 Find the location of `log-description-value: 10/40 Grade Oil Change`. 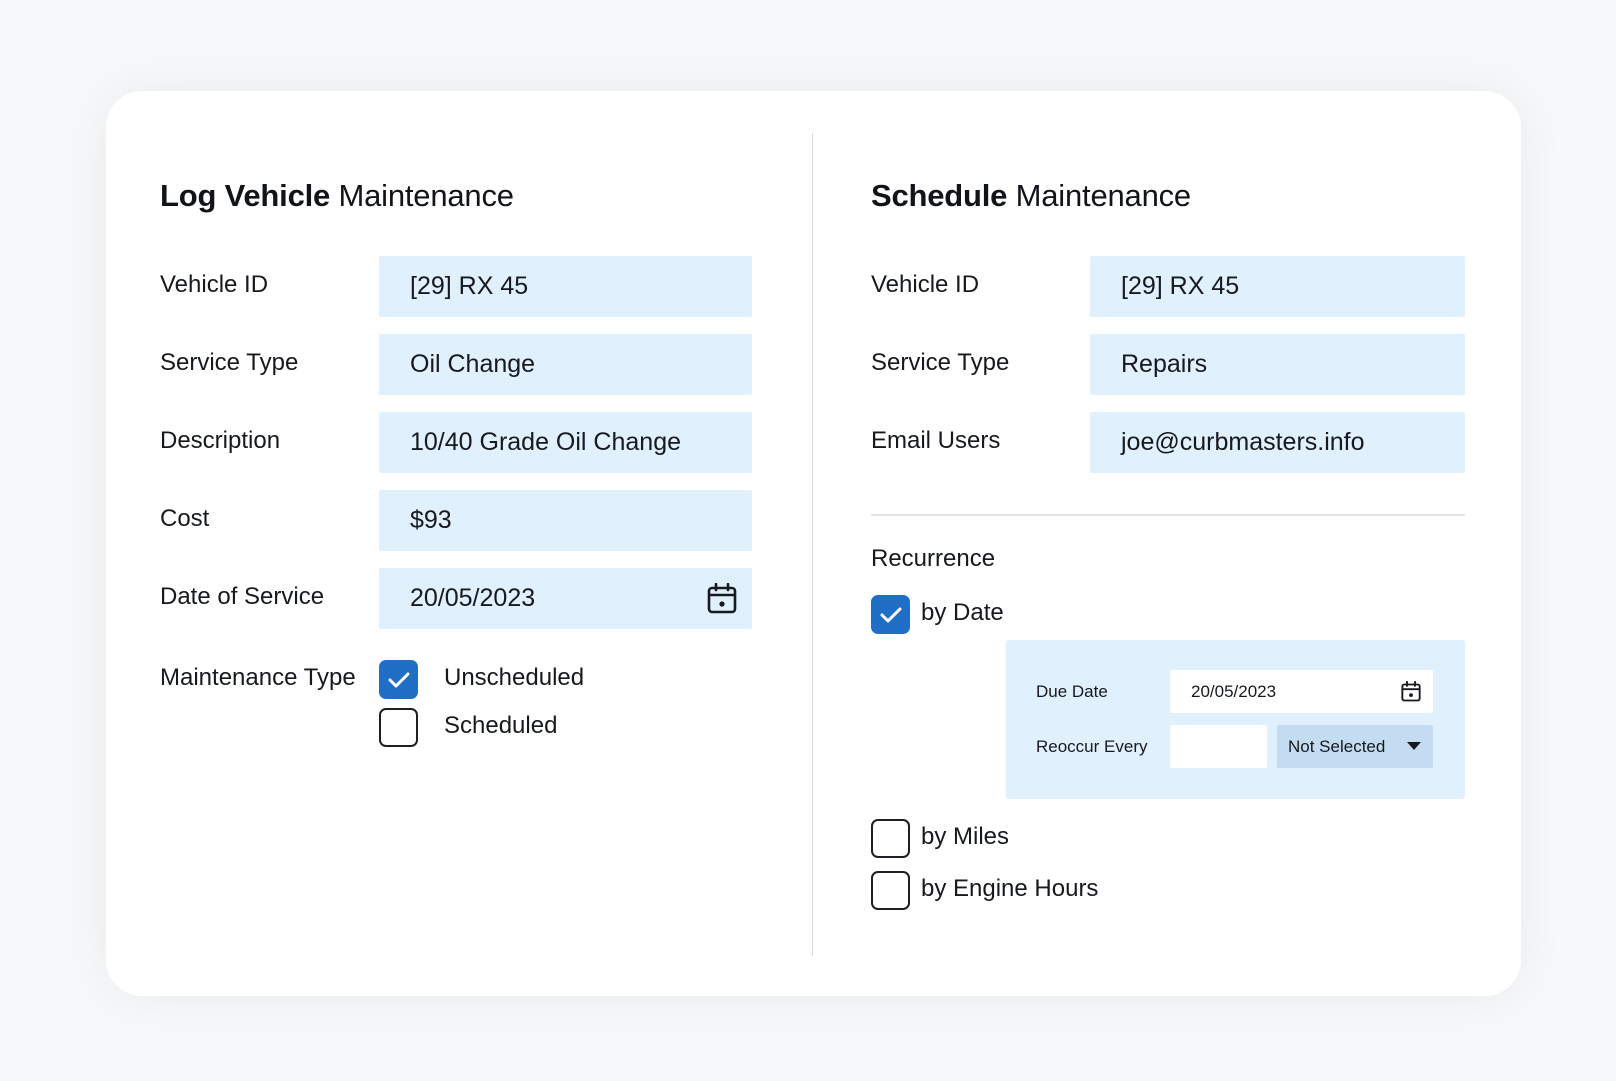

log-description-value: 10/40 Grade Oil Change is located at coordinates (546, 442).